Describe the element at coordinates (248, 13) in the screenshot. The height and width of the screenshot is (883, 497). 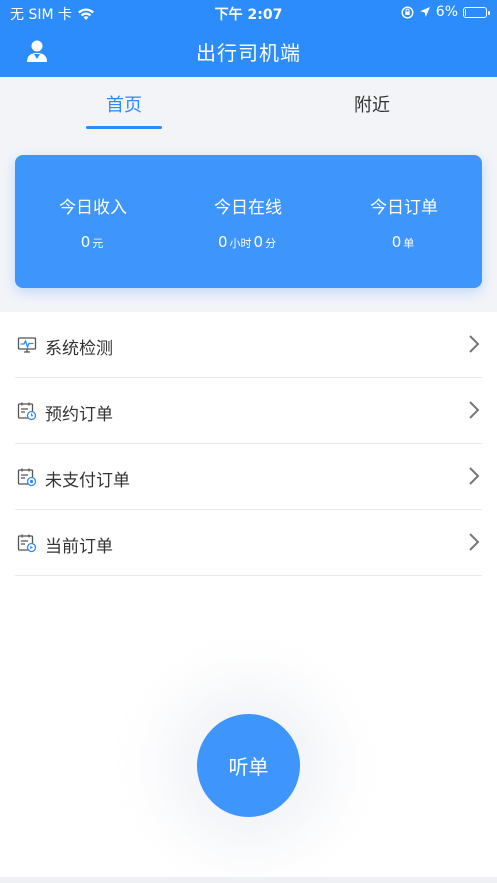
I see `status-bar: 无 SIM 卡 下午 2:07 6%` at that location.